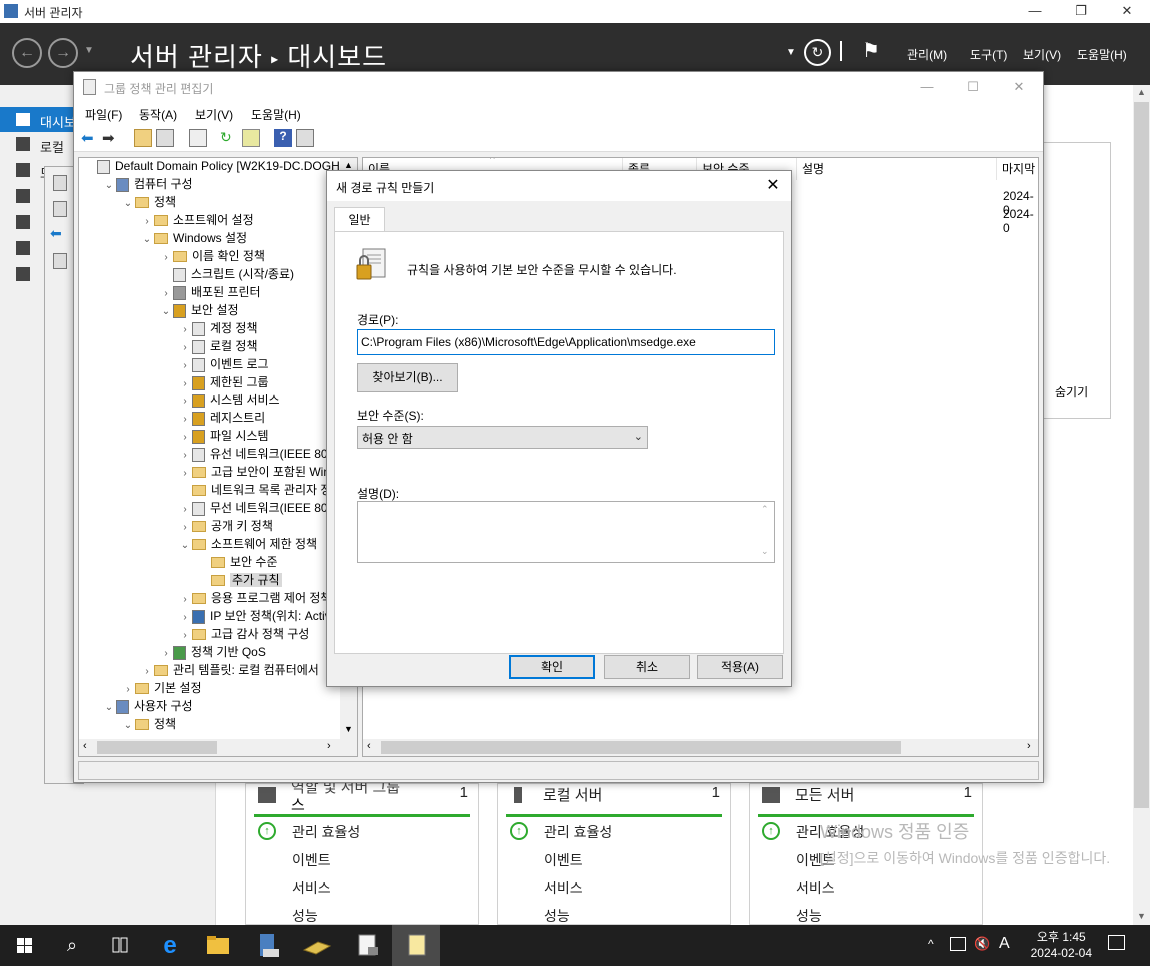 The width and height of the screenshot is (1150, 966). Describe the element at coordinates (161, 688) in the screenshot. I see `tree-node: › 기본 설정` at that location.